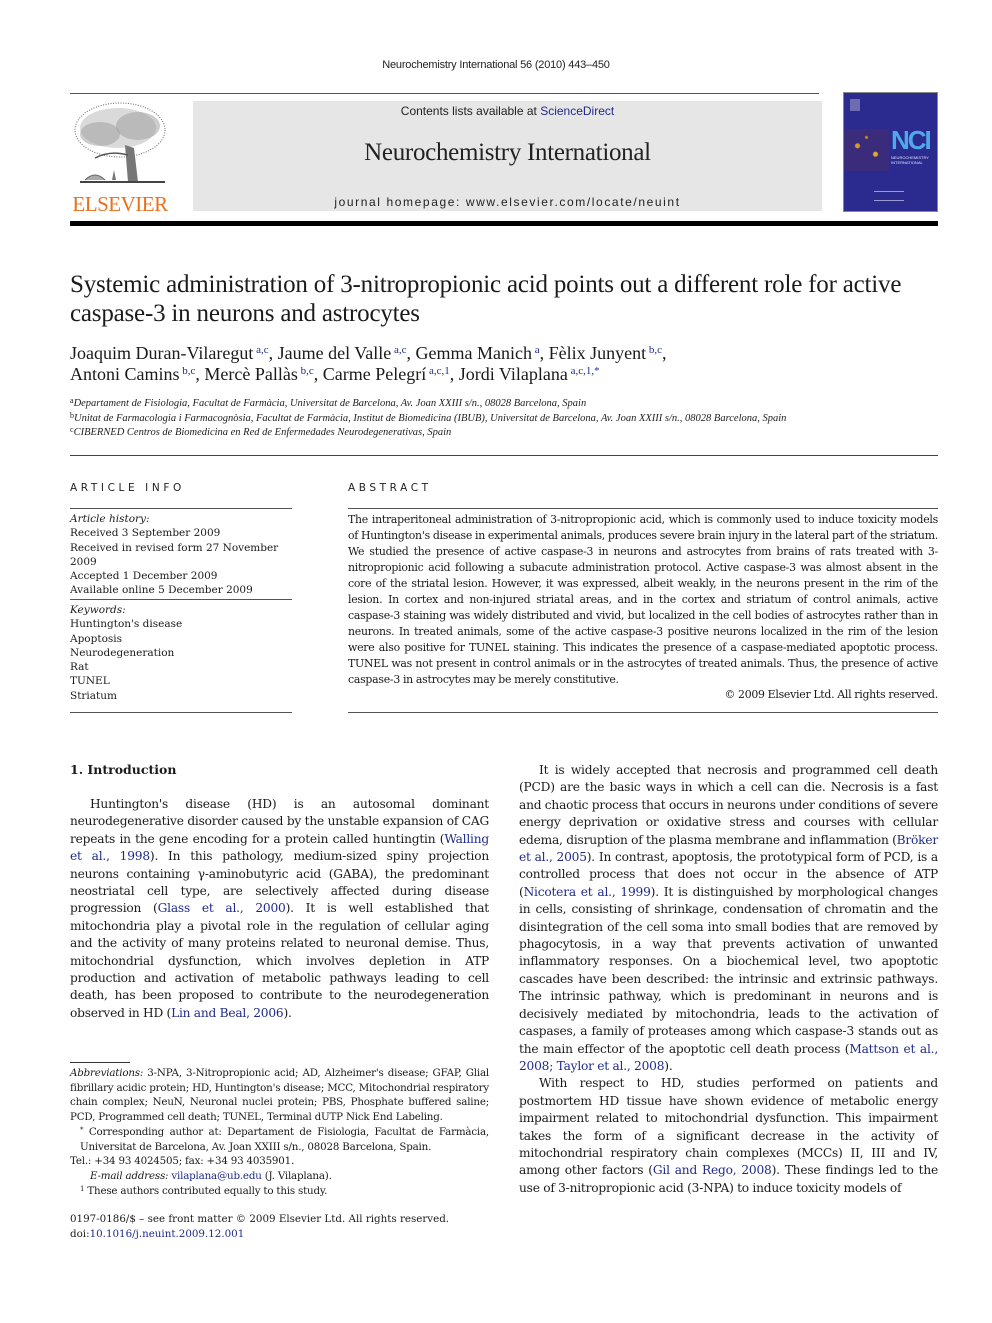 The width and height of the screenshot is (992, 1323). Describe the element at coordinates (120, 142) in the screenshot. I see `elsevier-tree-icon` at that location.